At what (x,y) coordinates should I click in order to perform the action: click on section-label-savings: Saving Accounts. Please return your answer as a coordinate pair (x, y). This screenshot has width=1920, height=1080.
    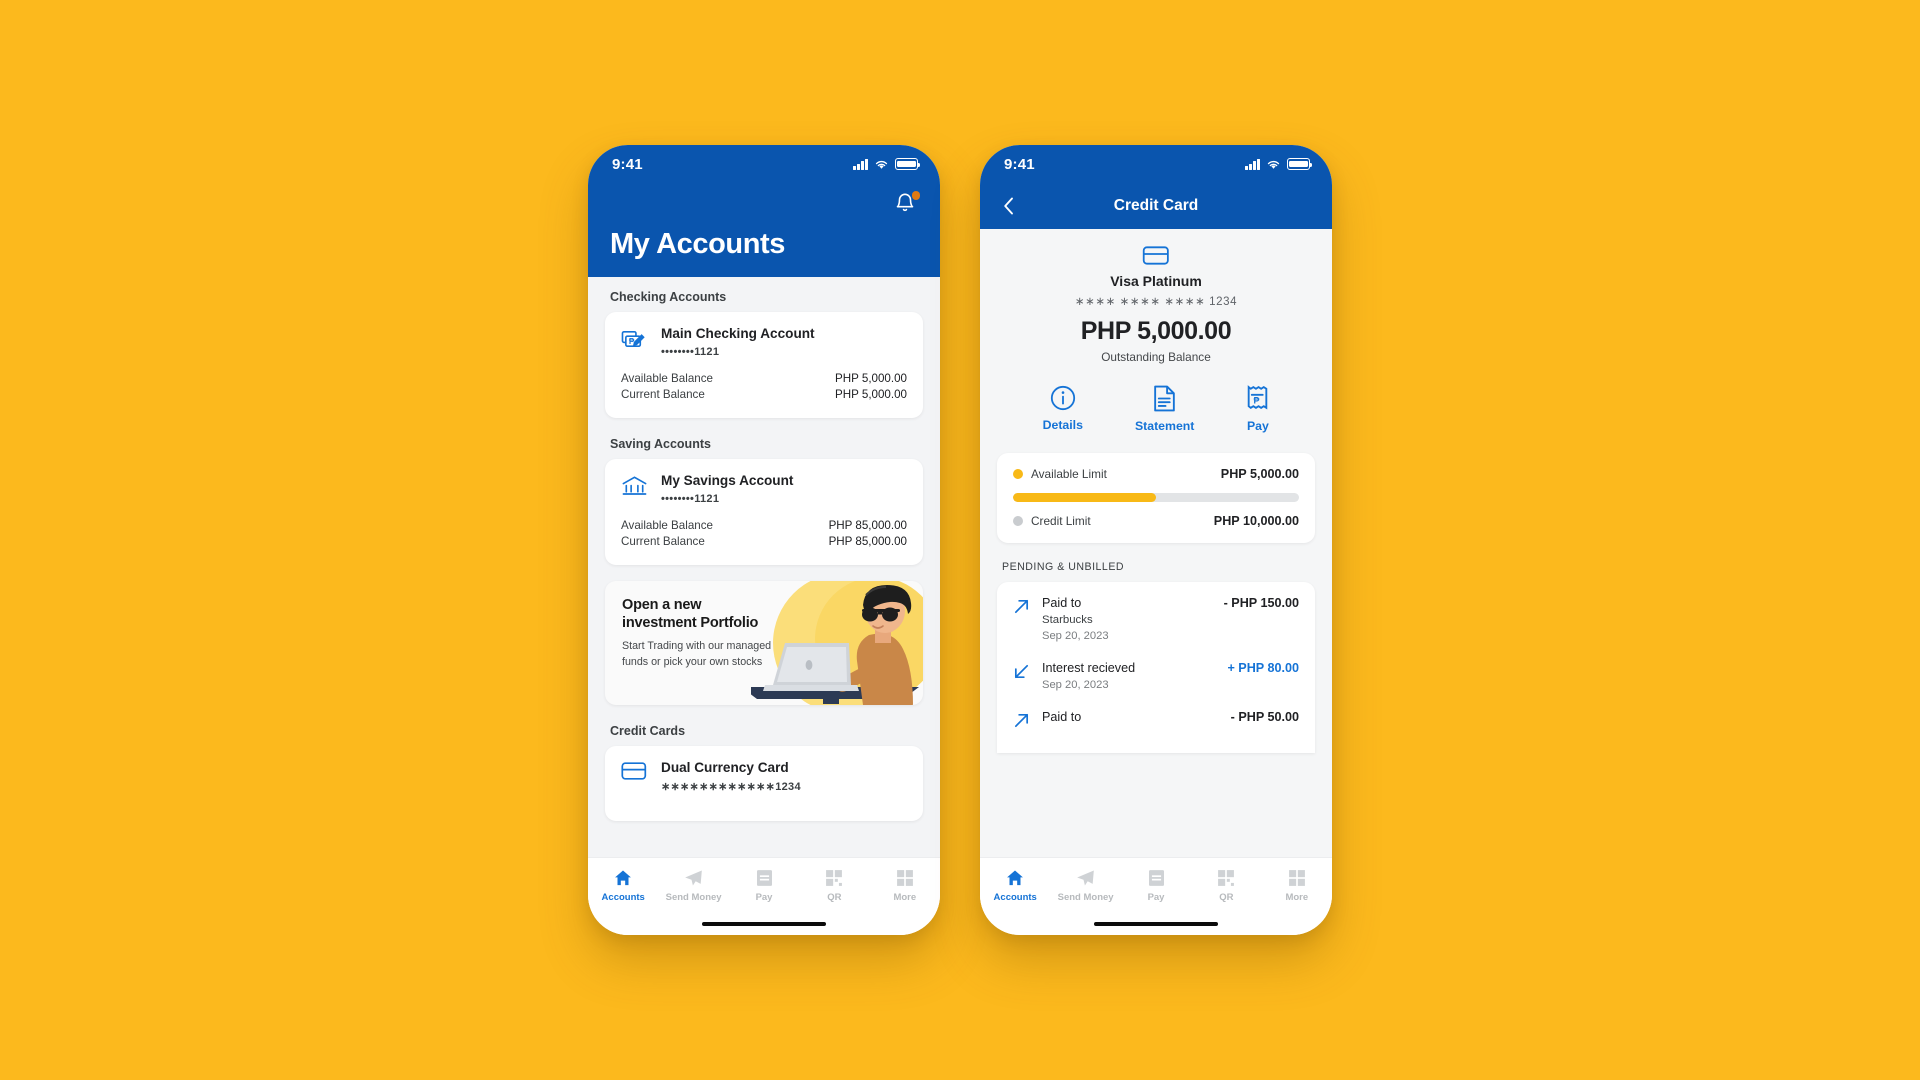
    Looking at the image, I should click on (660, 443).